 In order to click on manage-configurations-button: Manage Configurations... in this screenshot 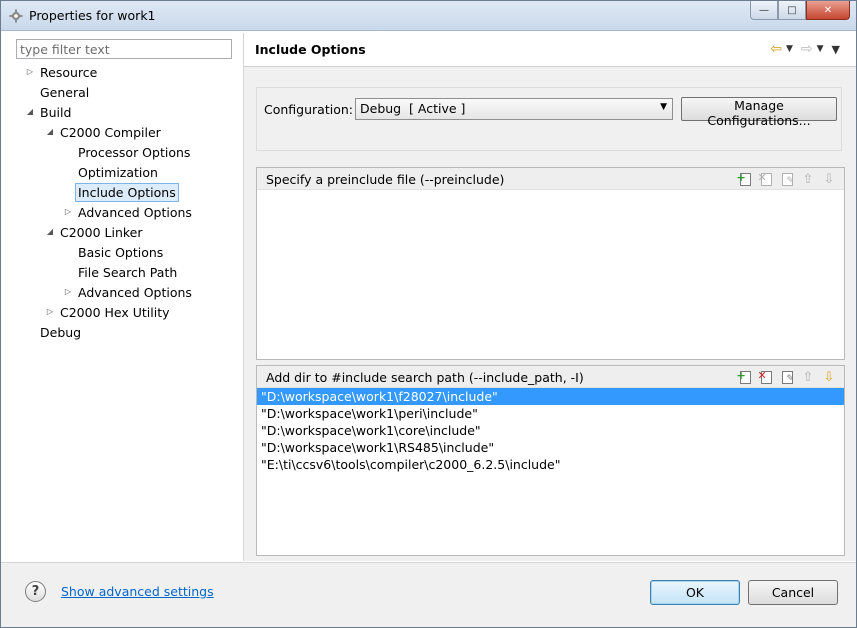, I will do `click(759, 112)`.